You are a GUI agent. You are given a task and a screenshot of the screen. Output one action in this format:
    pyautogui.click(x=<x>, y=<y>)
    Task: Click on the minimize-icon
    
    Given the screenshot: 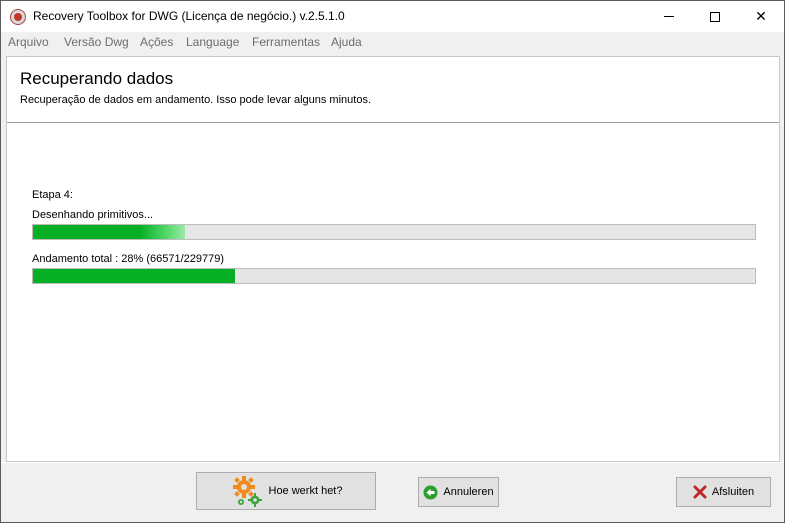 What is the action you would take?
    pyautogui.click(x=669, y=16)
    